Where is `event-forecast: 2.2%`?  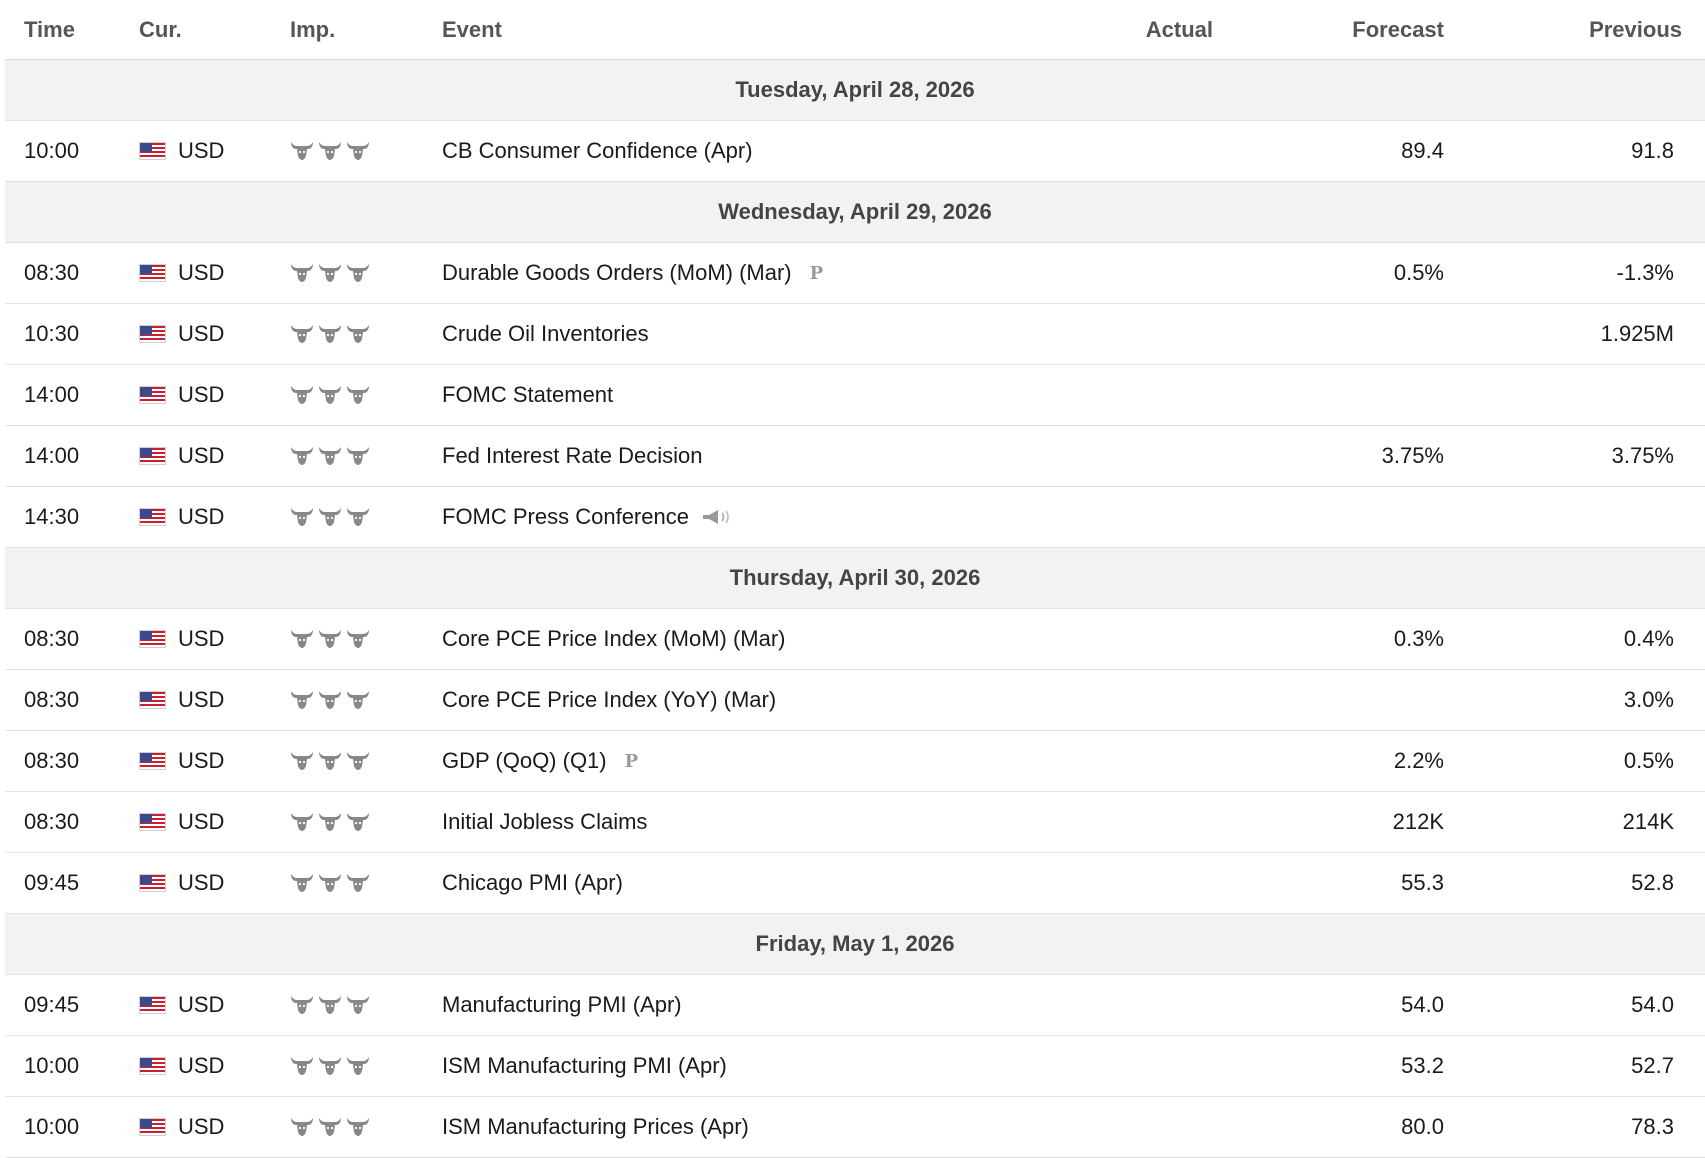
event-forecast: 2.2% is located at coordinates (1418, 760).